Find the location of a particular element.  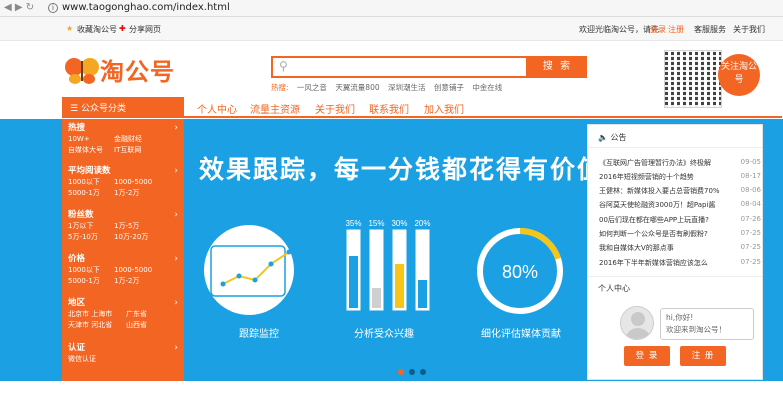

category-region: 地区 › 北京市 上海市 广东省 天津市 河北省 山西省 is located at coordinates (124, 314).